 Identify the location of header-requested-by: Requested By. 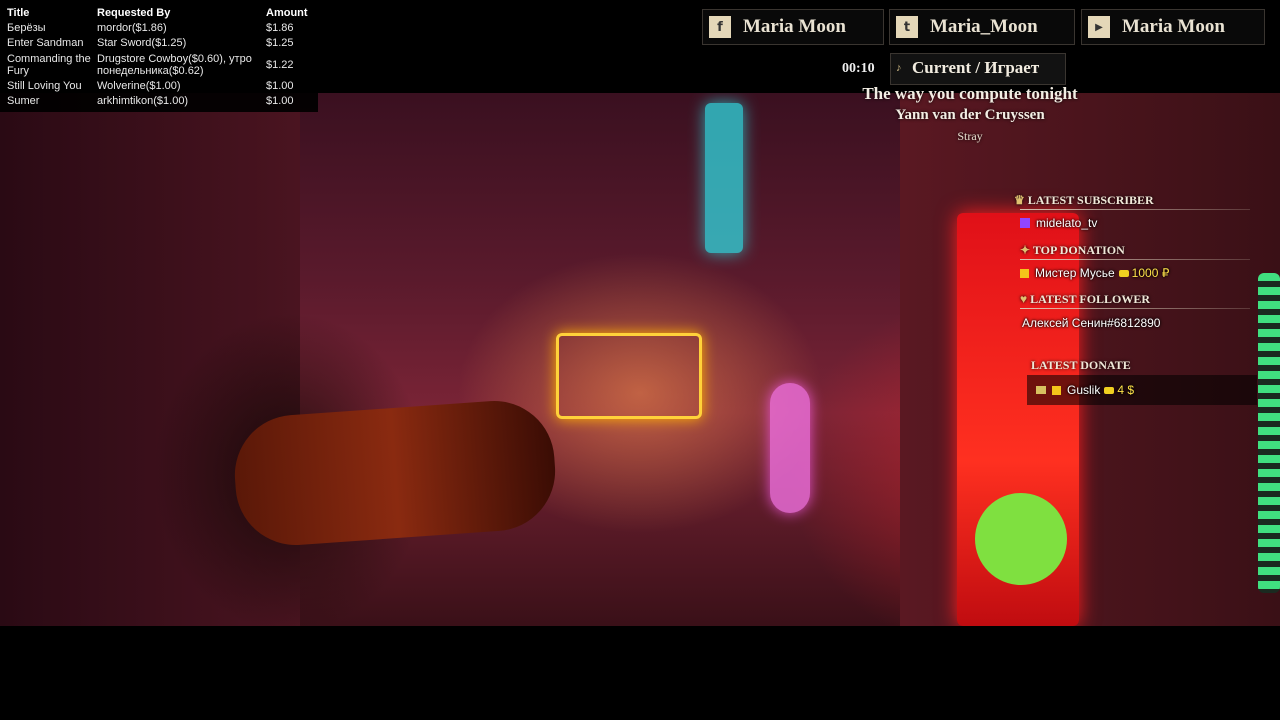
(134, 13).